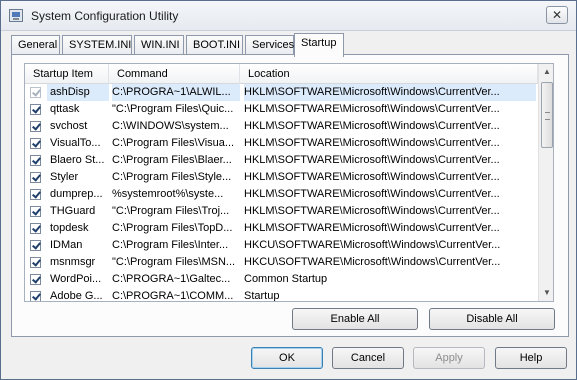 This screenshot has height=380, width=577. Describe the element at coordinates (546, 72) in the screenshot. I see `scroll-up-arrow-icon: ▲` at that location.